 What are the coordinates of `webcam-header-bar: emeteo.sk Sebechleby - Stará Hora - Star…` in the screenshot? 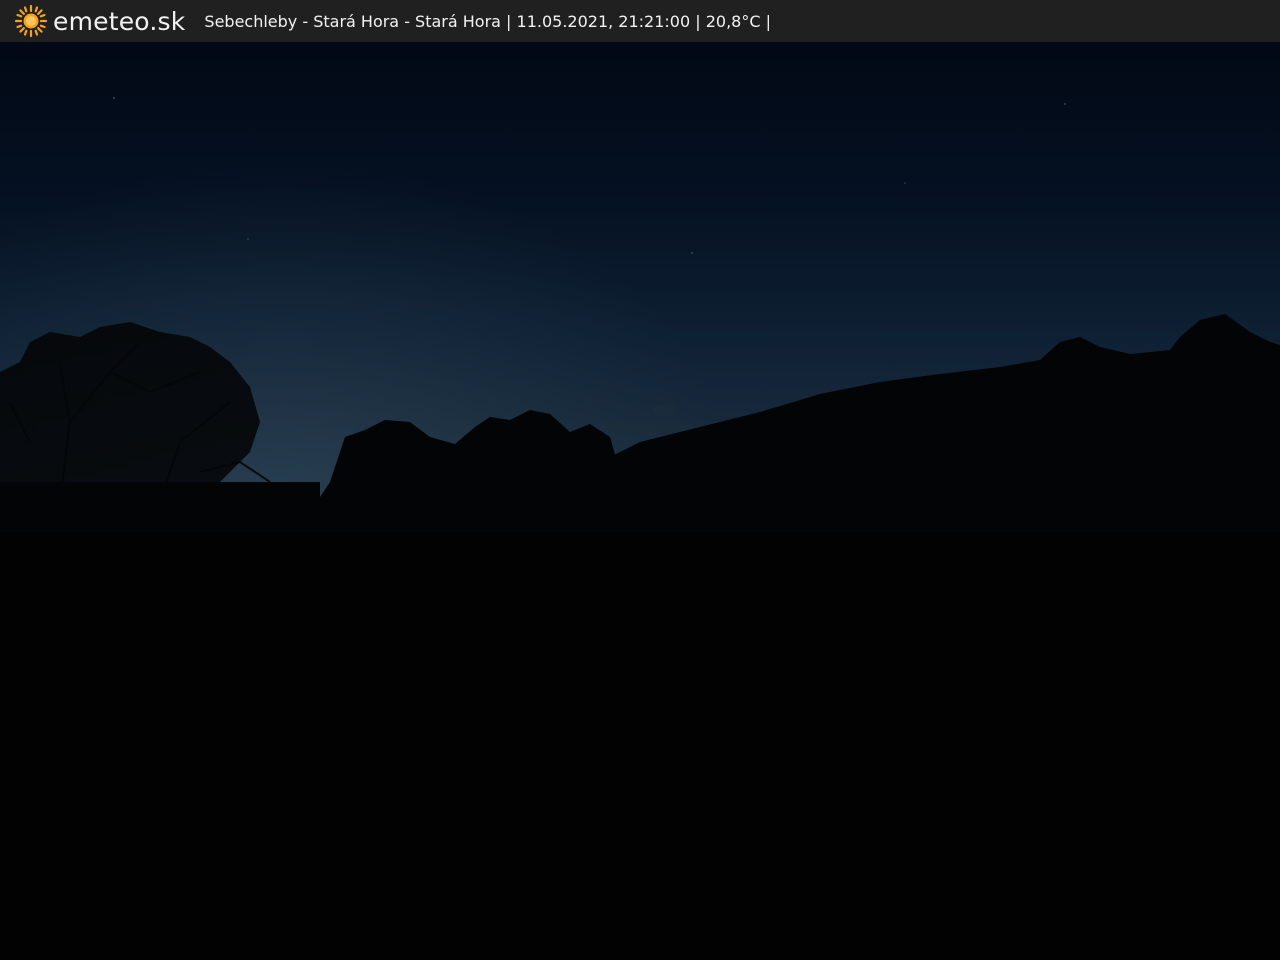 It's located at (640, 21).